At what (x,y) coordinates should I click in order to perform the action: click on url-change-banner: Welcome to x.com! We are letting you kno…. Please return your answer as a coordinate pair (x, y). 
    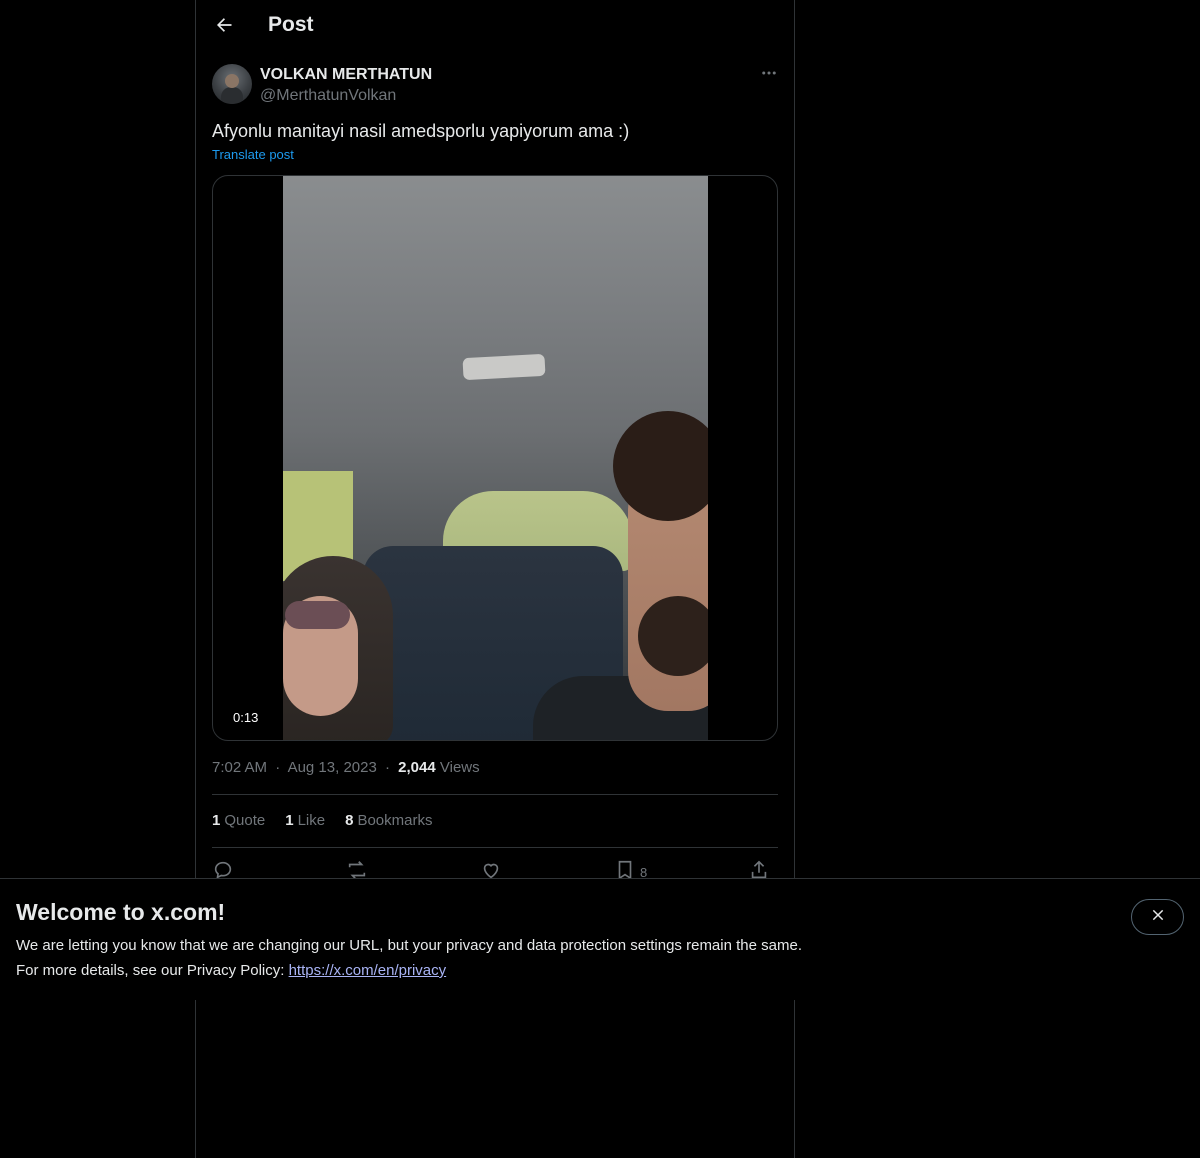
    Looking at the image, I should click on (600, 939).